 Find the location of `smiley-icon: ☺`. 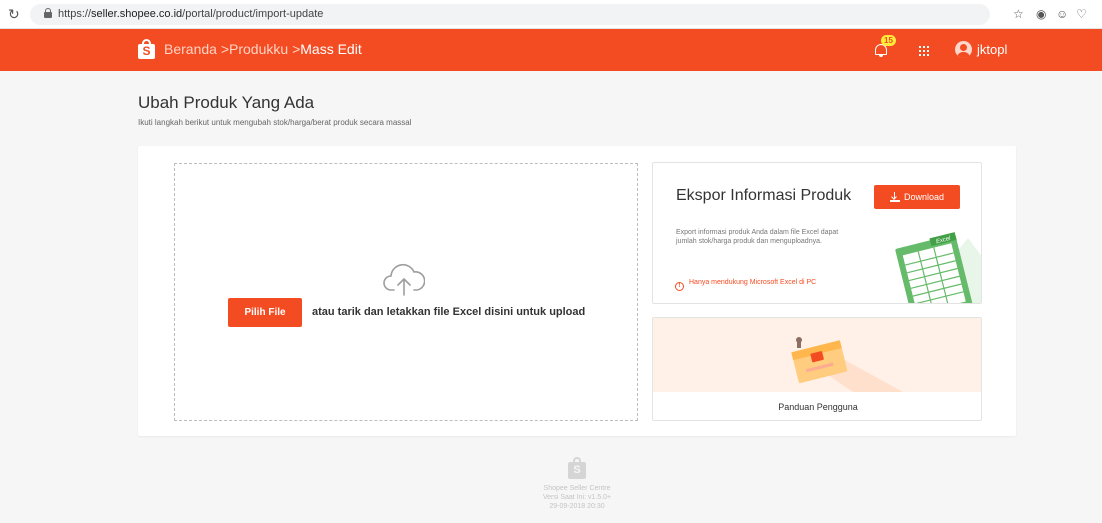

smiley-icon: ☺ is located at coordinates (1062, 14).